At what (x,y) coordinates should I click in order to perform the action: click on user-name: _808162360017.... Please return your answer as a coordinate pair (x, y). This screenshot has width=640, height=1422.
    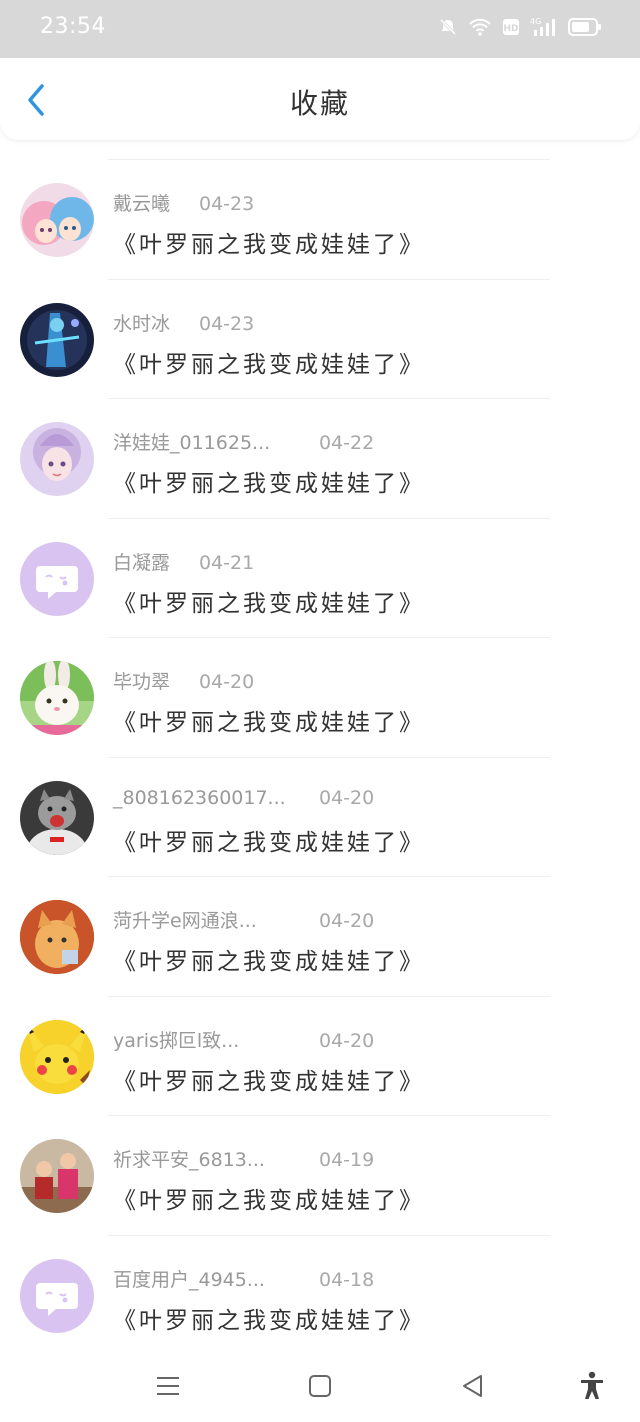
    Looking at the image, I should click on (199, 797).